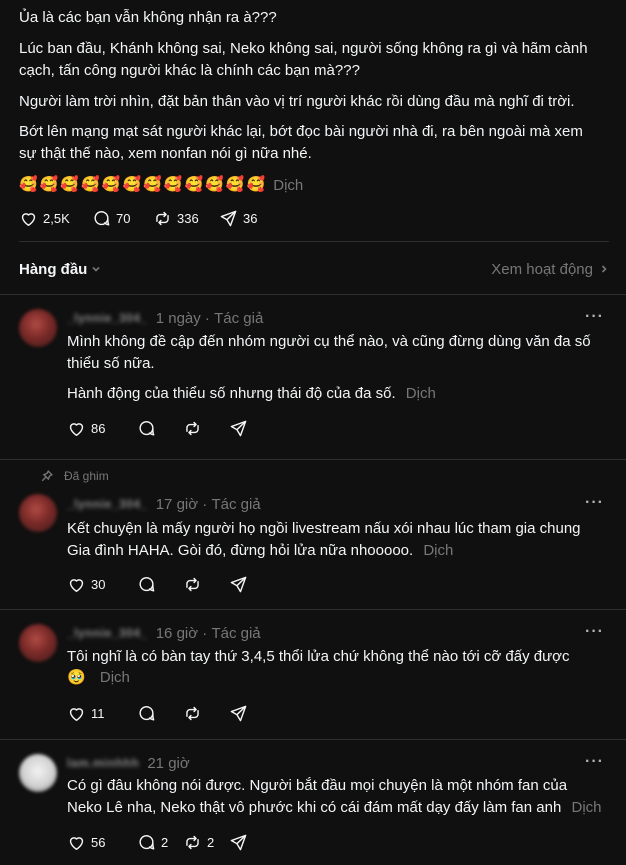 This screenshot has height=865, width=626. Describe the element at coordinates (177, 504) in the screenshot. I see `timestamp: 17 giờ` at that location.